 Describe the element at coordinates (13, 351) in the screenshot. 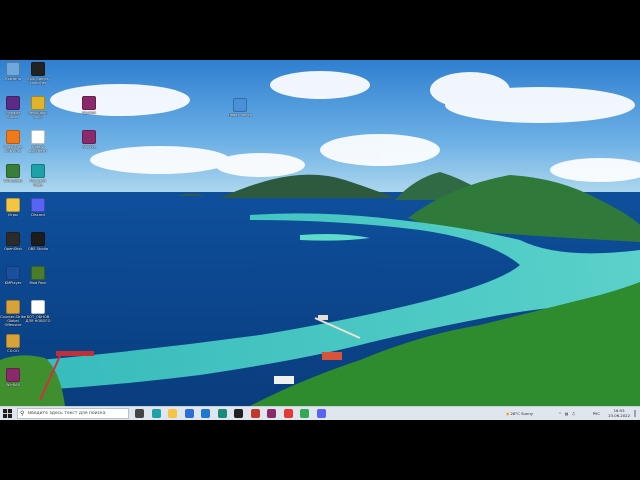

I see `desktop-icon-label: CS:GO` at that location.